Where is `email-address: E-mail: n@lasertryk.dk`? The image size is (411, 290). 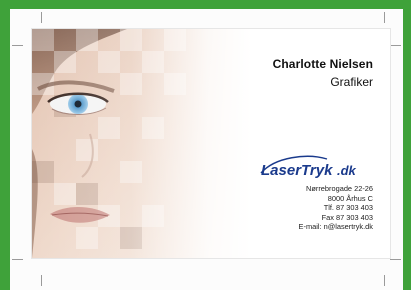
email-address: E-mail: n@lasertryk.dk is located at coordinates (335, 227).